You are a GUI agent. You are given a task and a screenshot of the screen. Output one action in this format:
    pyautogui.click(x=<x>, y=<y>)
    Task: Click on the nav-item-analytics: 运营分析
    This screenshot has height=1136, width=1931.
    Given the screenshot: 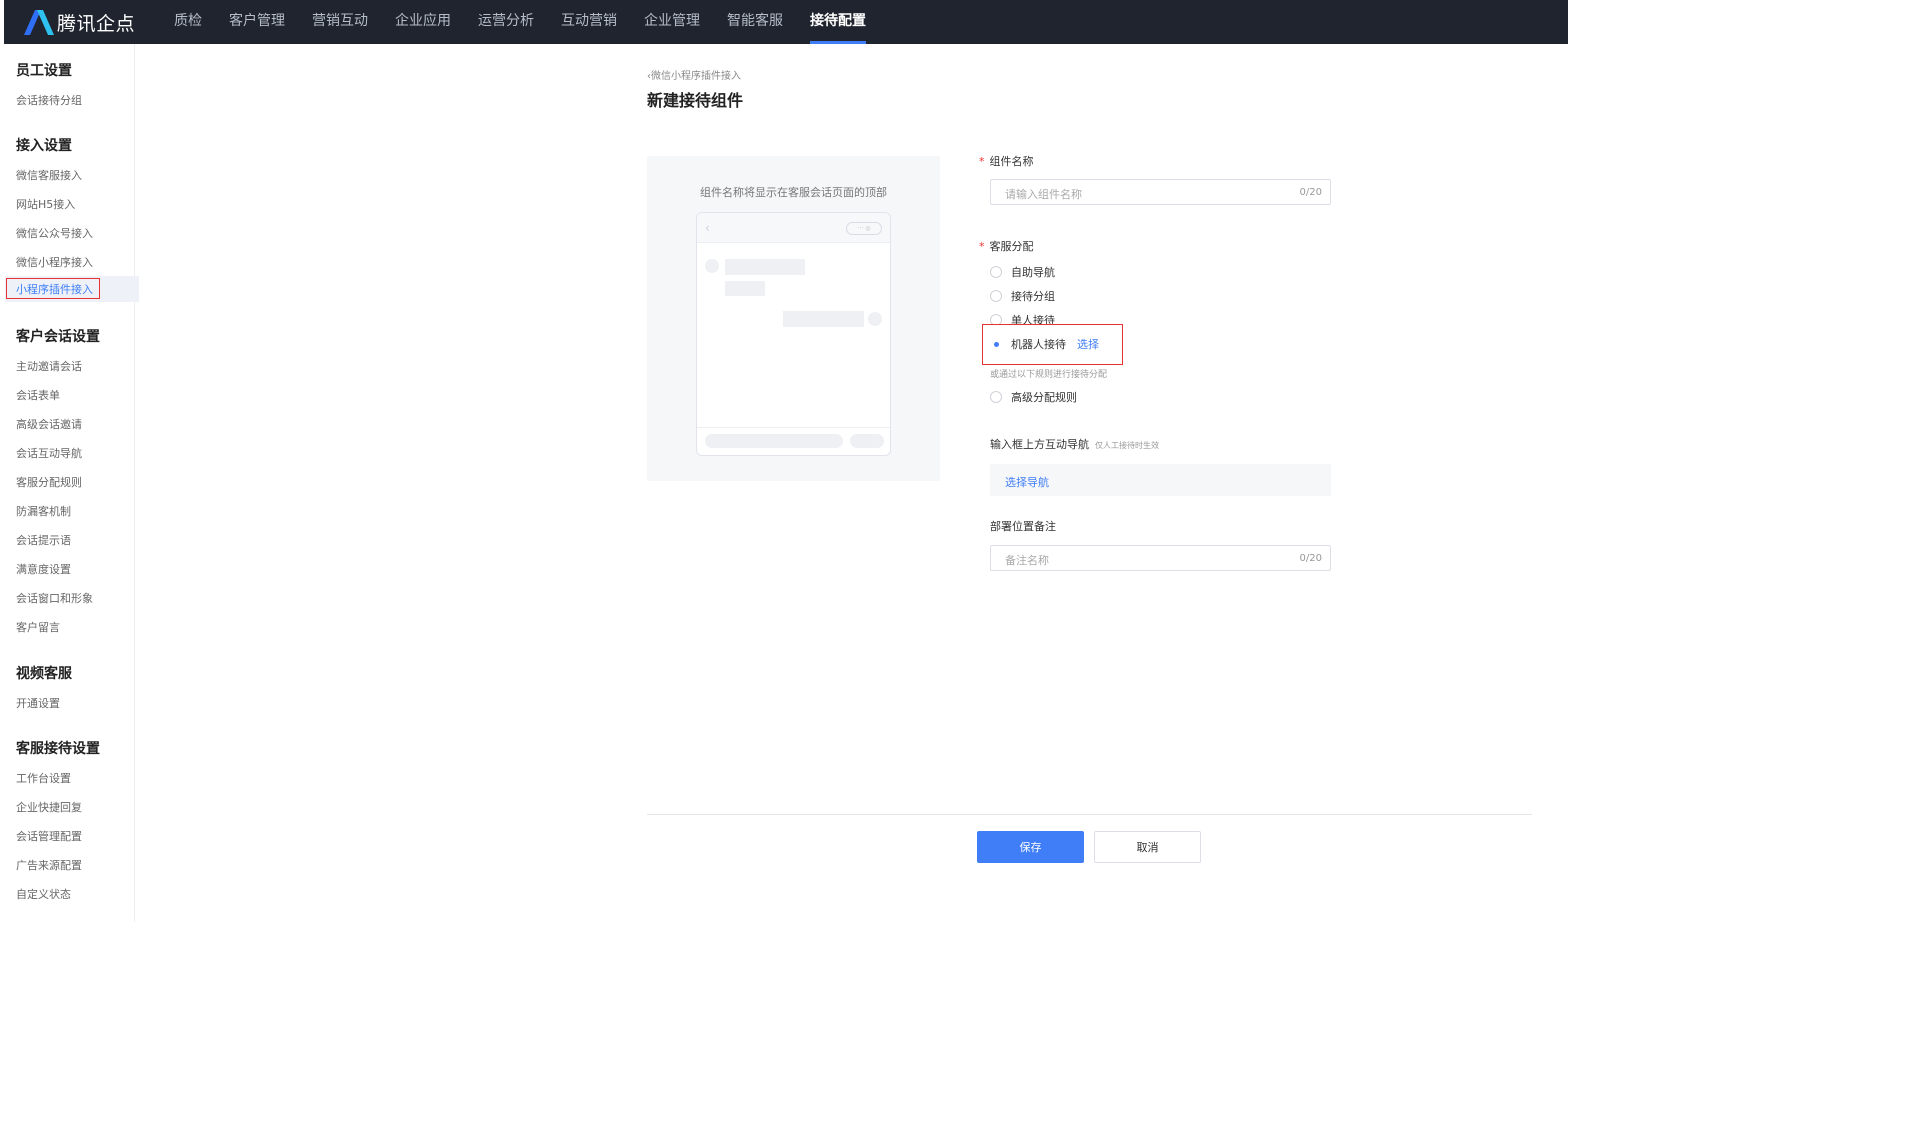 What is the action you would take?
    pyautogui.click(x=506, y=22)
    